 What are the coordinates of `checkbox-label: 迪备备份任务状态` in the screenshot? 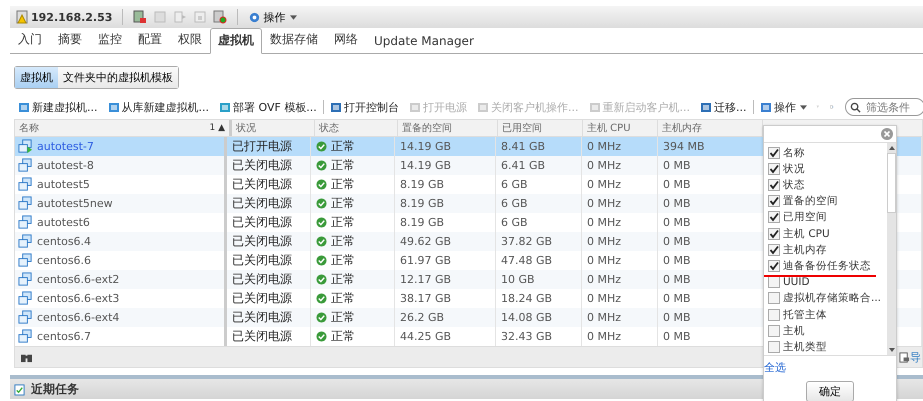 It's located at (827, 265).